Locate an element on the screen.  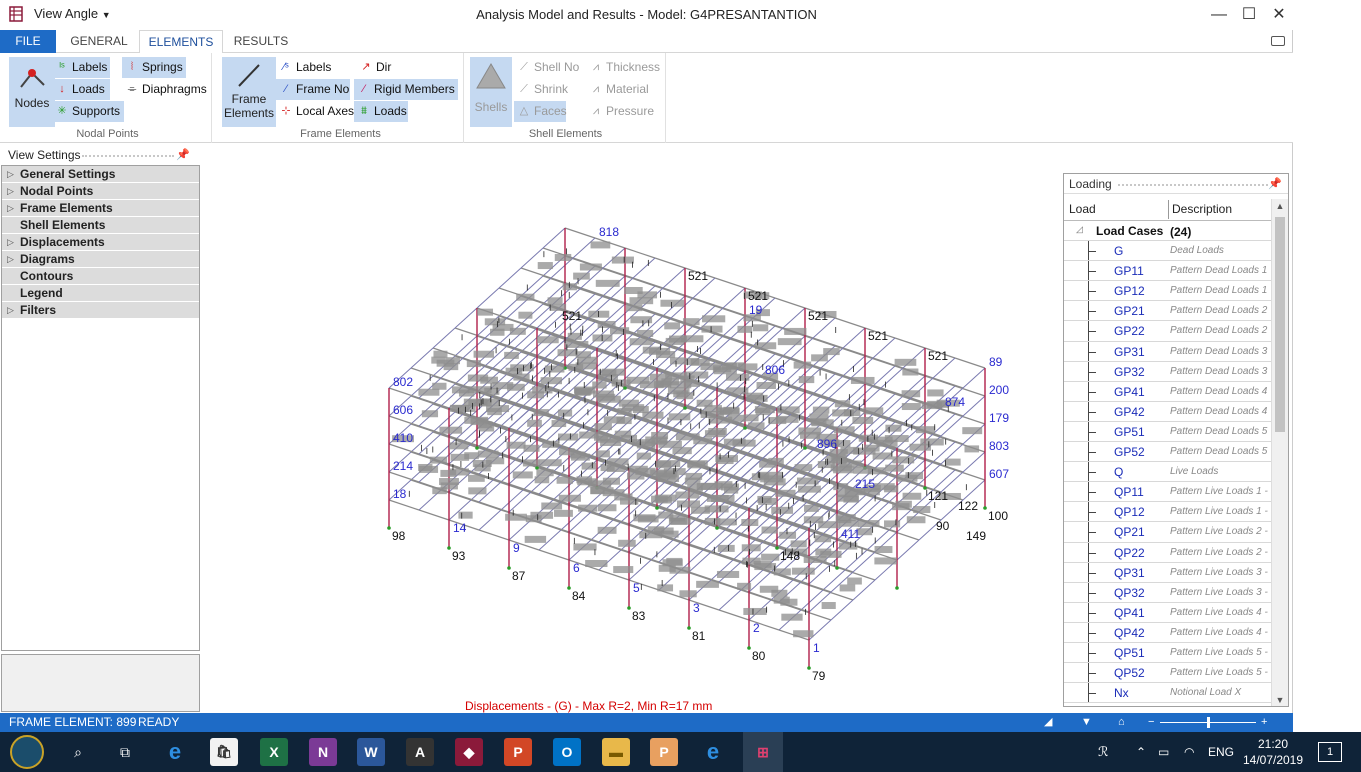
file-explorer-icon: ▬ is located at coordinates (616, 752).